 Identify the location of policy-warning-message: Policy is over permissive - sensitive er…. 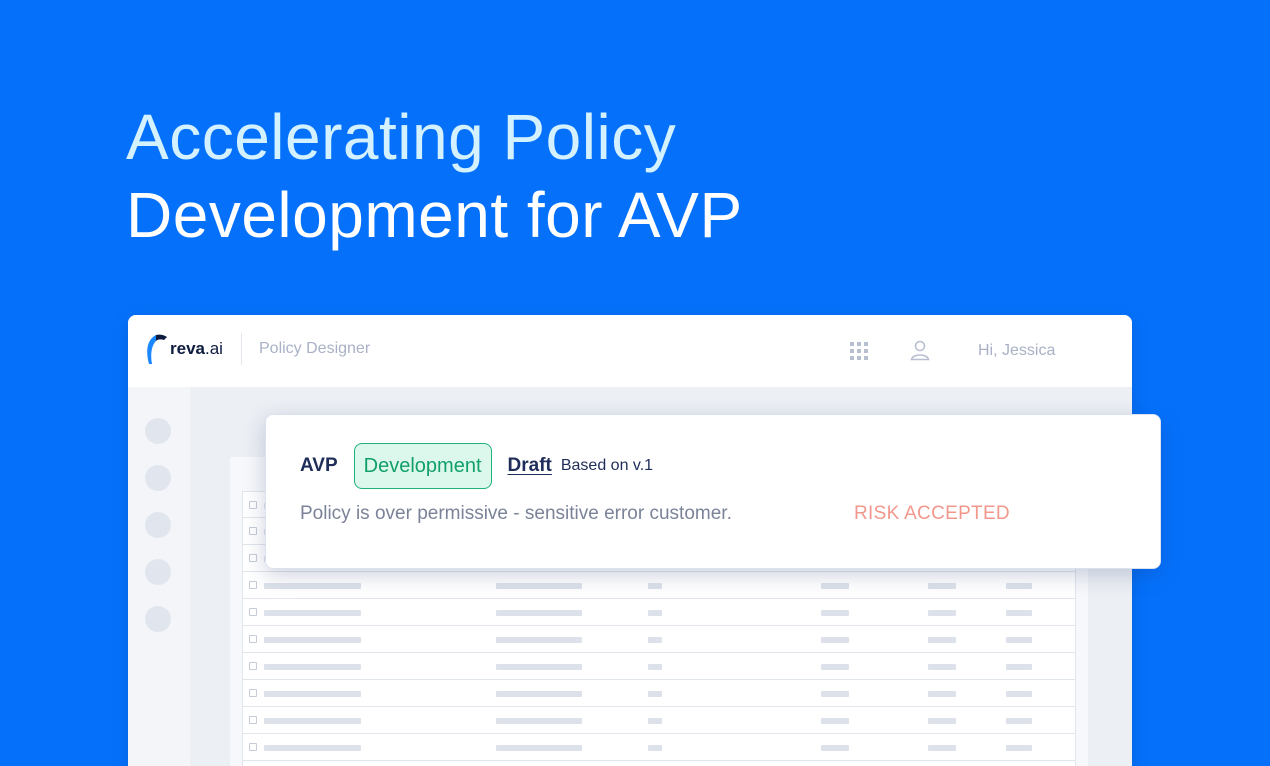
(516, 513).